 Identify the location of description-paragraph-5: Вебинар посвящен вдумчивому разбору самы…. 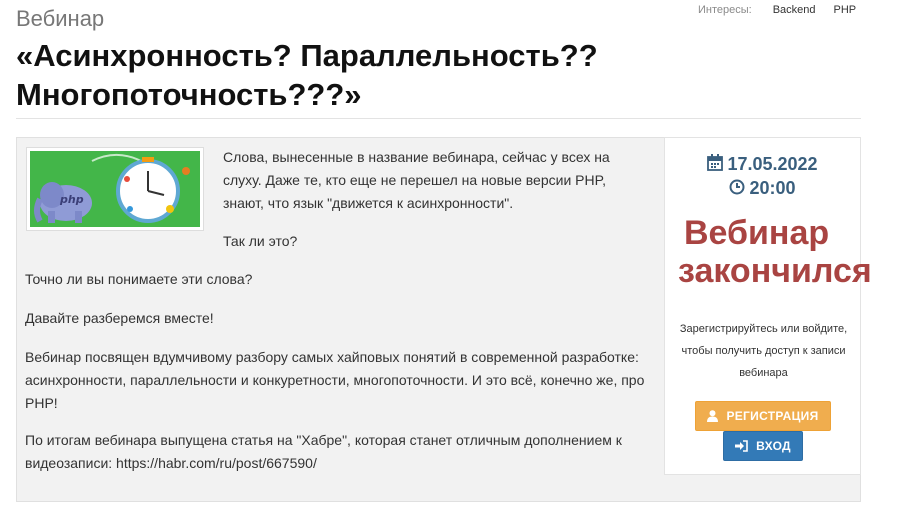
(335, 380).